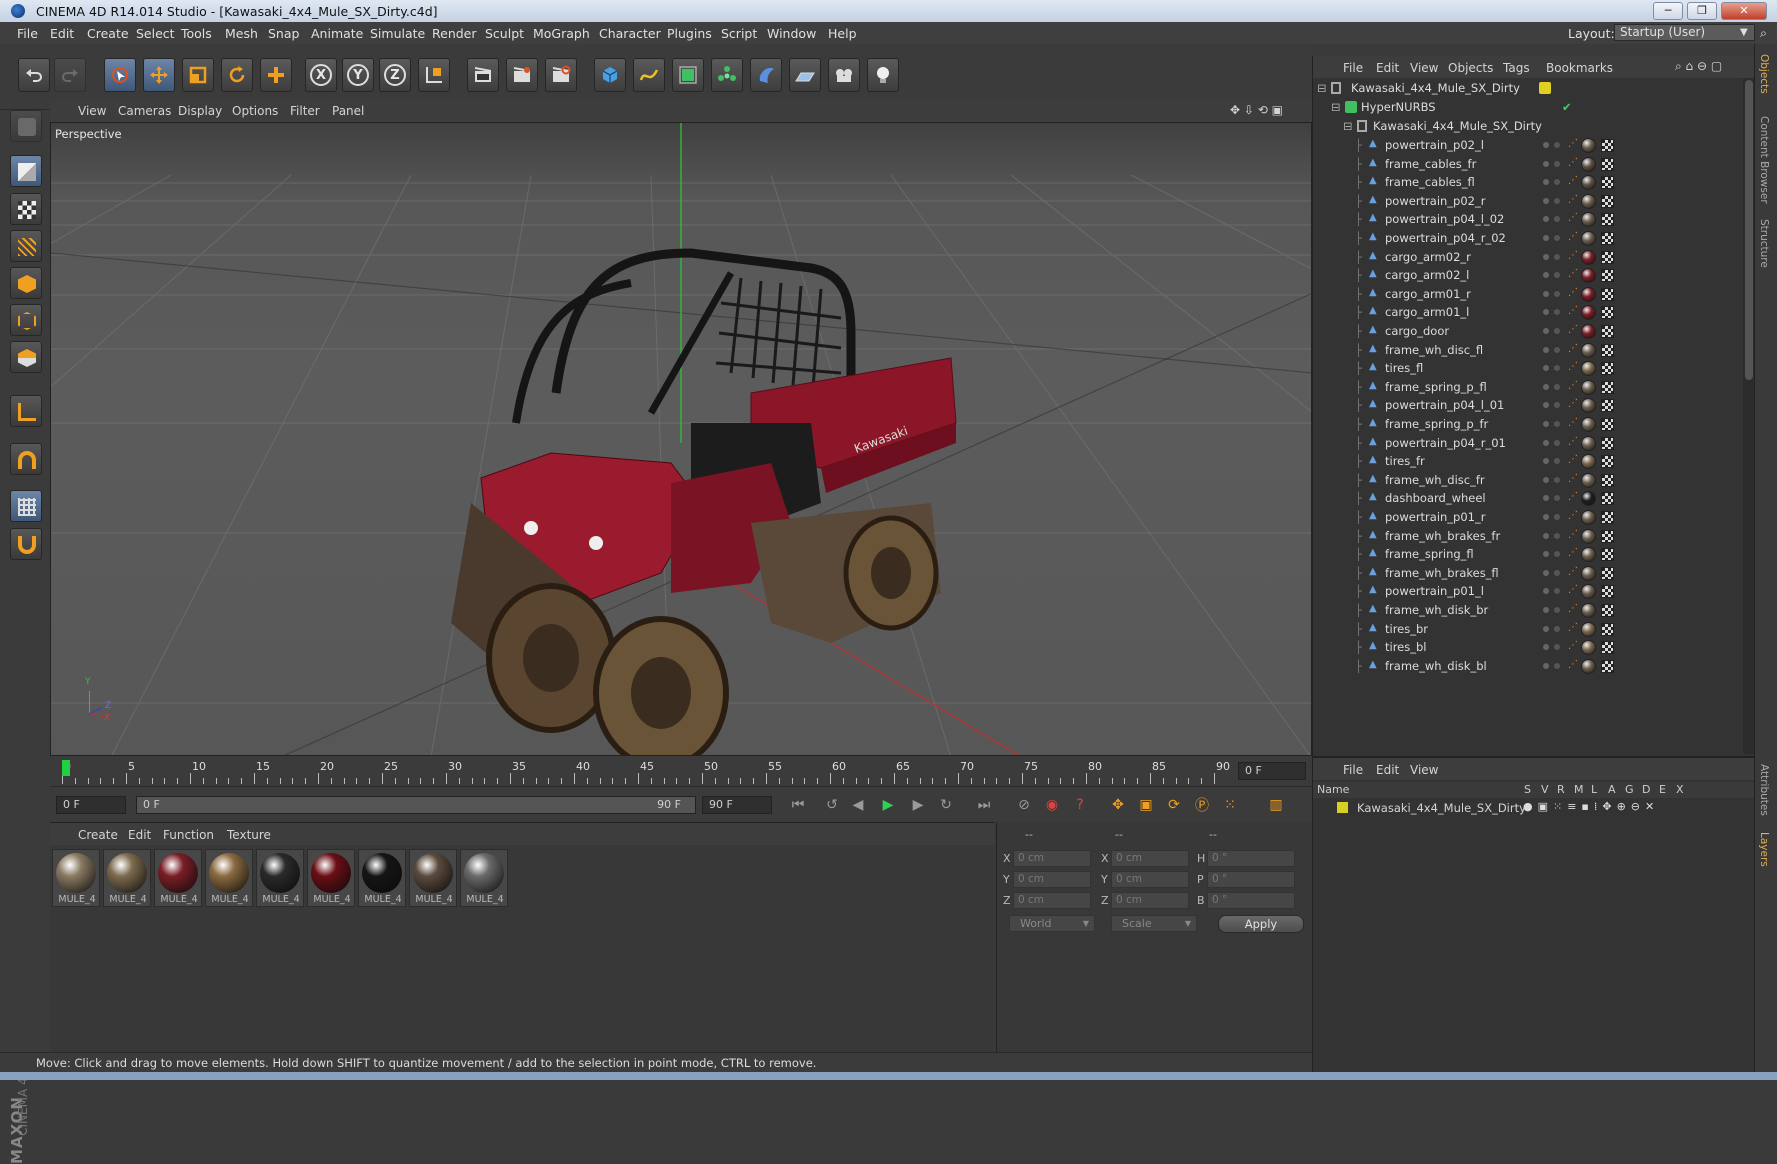 The width and height of the screenshot is (1777, 1164). Describe the element at coordinates (1251, 858) in the screenshot. I see `coord-rot-0: 0 °` at that location.